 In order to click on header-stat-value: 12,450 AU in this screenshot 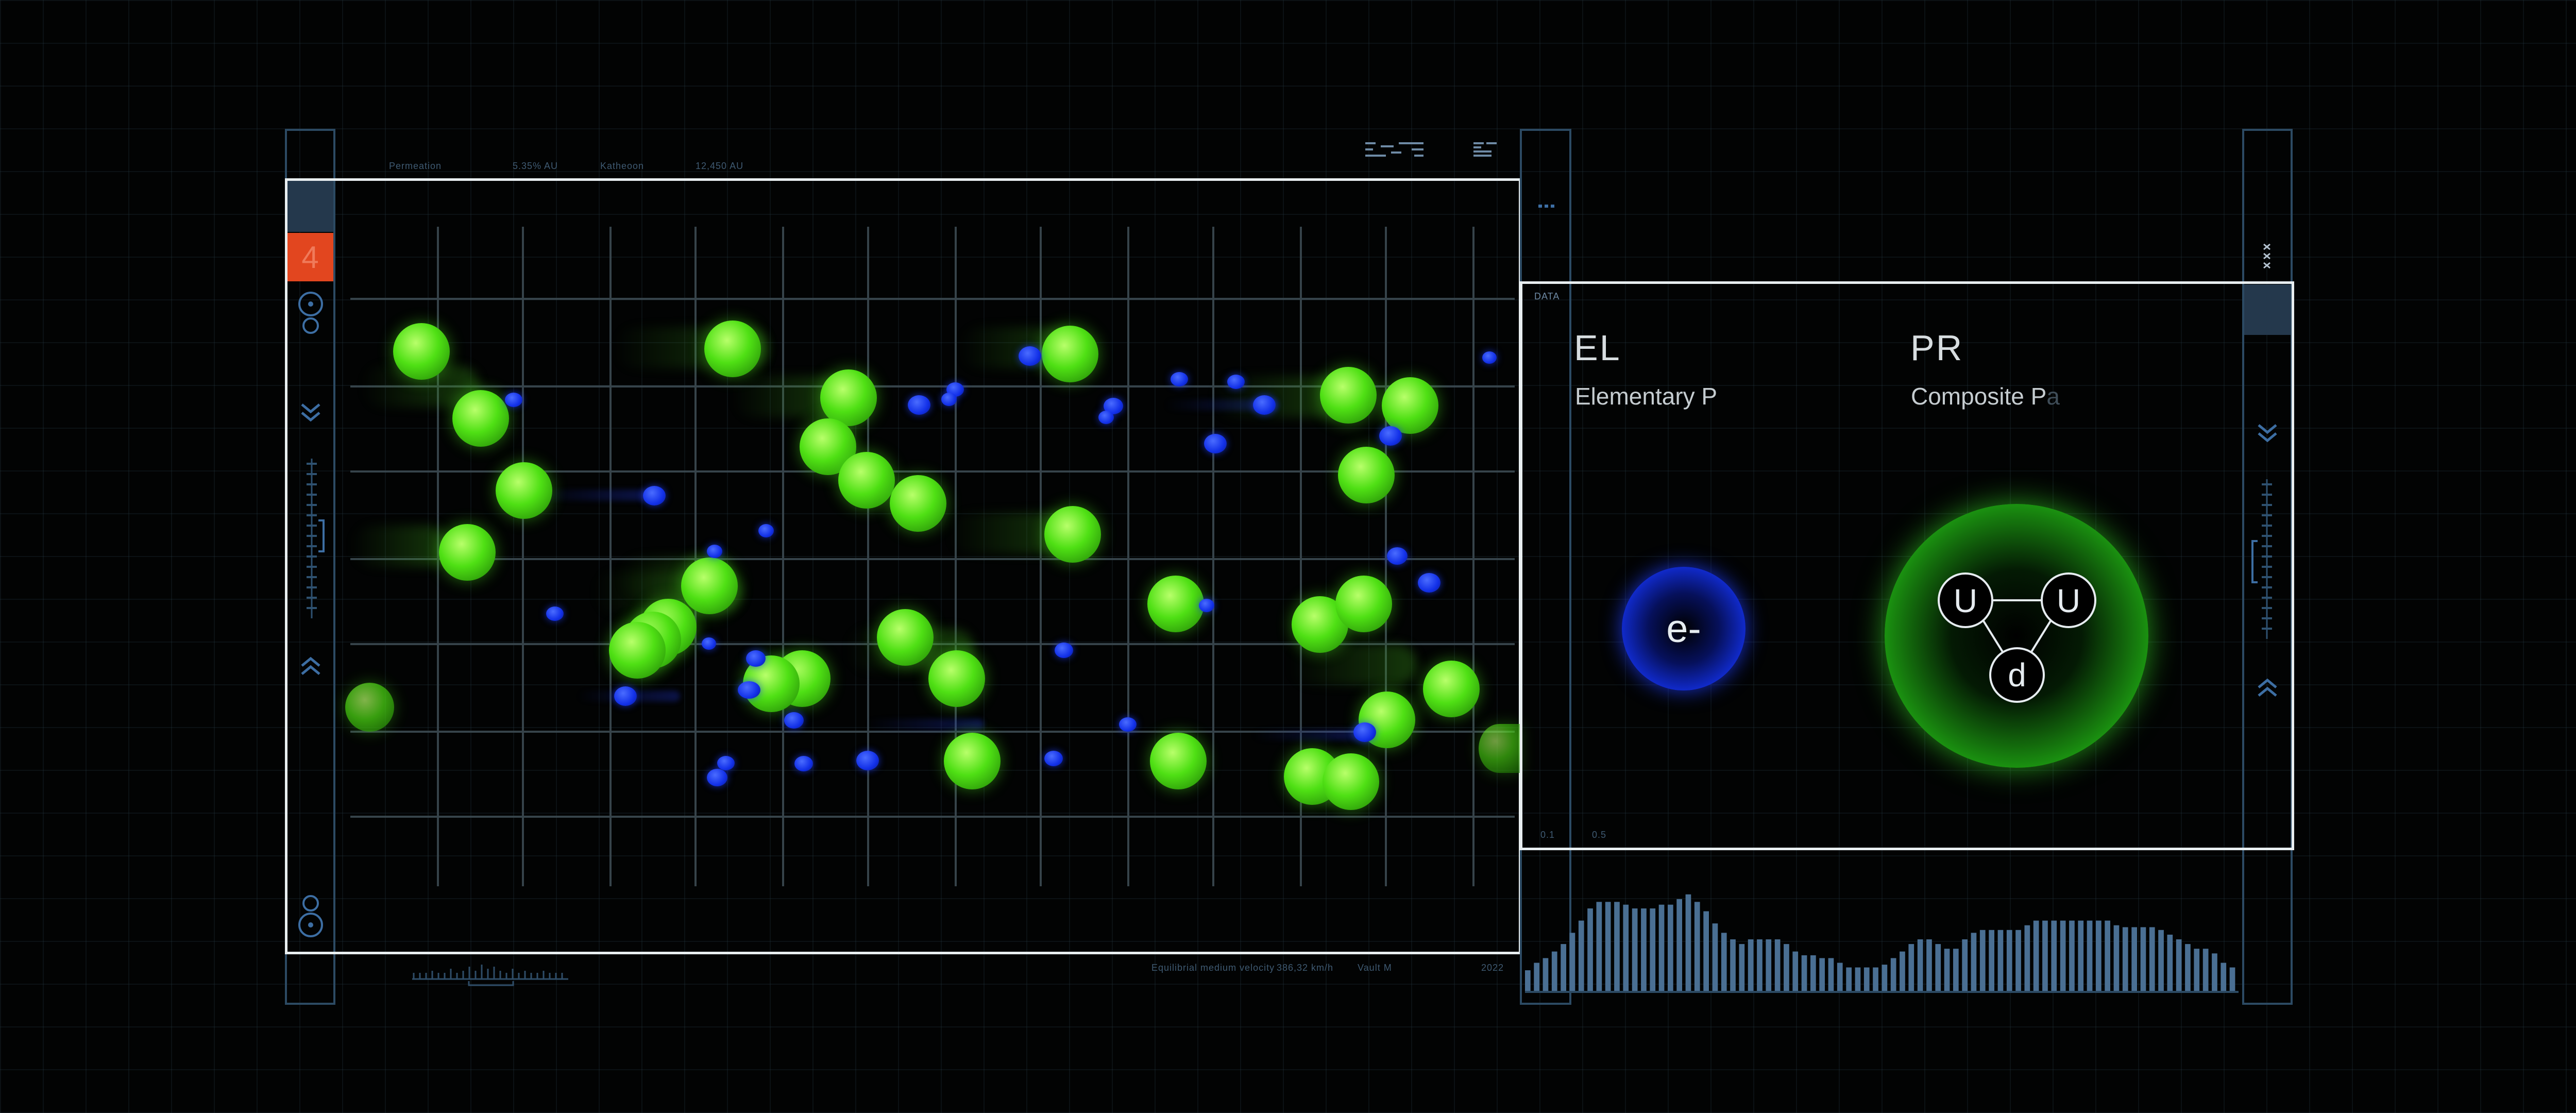, I will do `click(720, 166)`.